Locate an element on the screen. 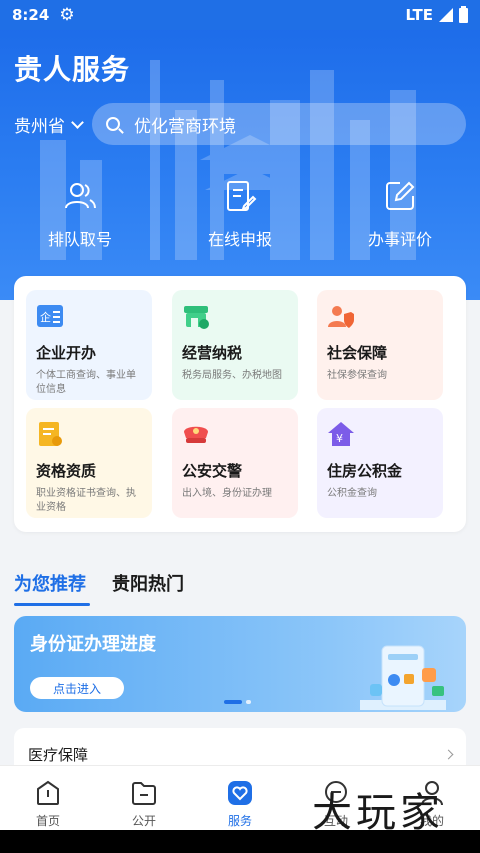 The width and height of the screenshot is (480, 853). search-input: 优化营商环境 is located at coordinates (279, 124).